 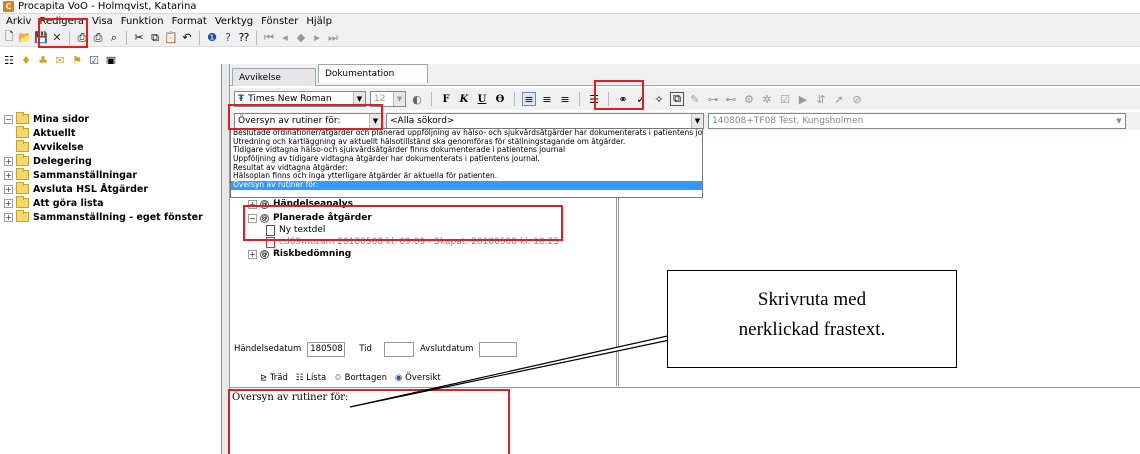 I want to click on callout-line-1: Skrivruta med, so click(x=812, y=299).